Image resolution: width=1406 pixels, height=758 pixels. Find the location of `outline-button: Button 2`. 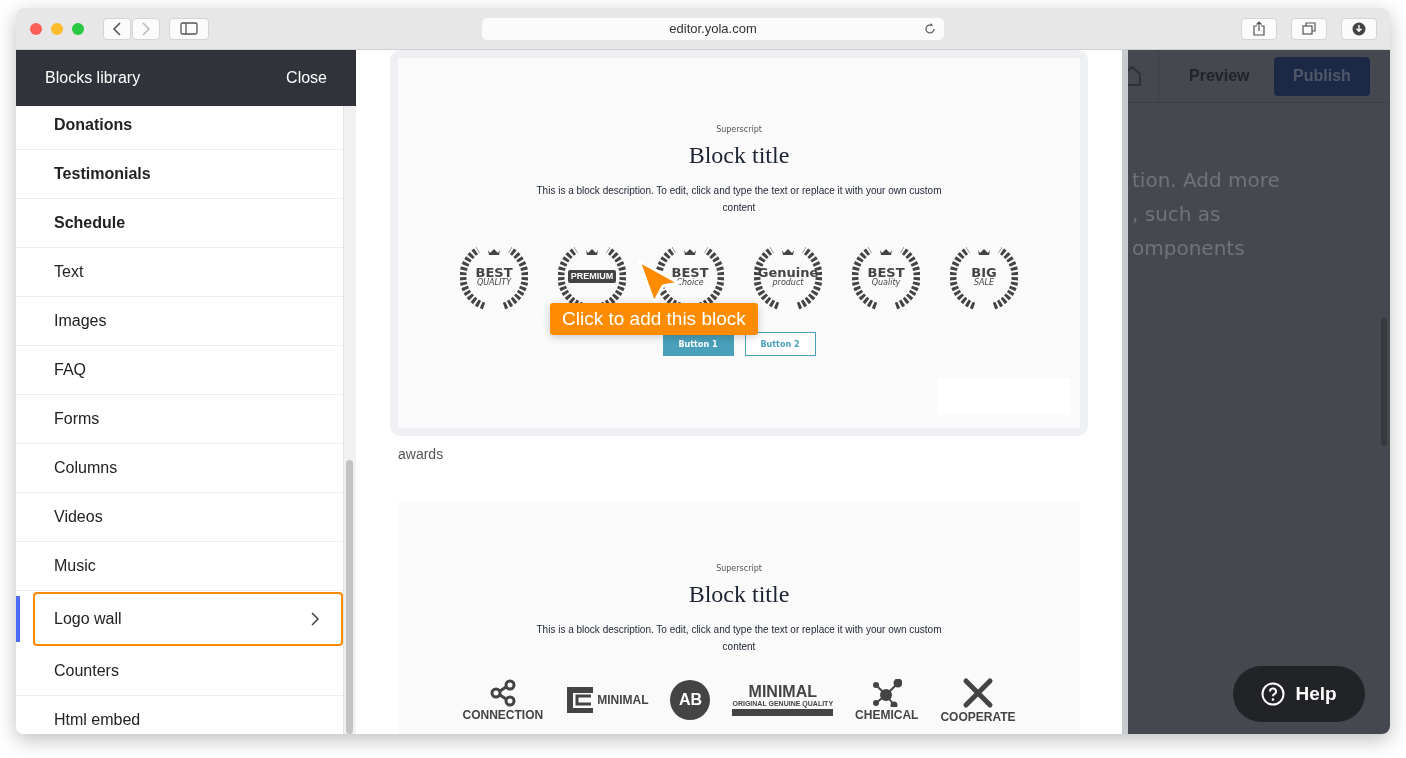

outline-button: Button 2 is located at coordinates (780, 344).